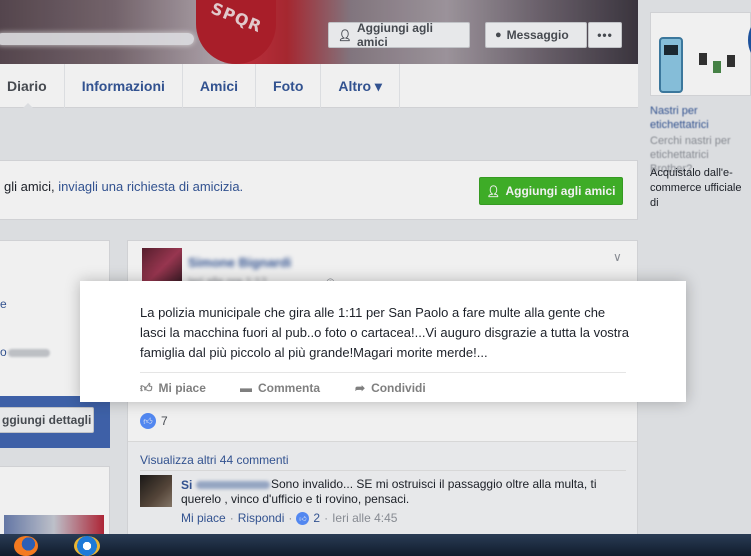 The height and width of the screenshot is (556, 751). What do you see at coordinates (700, 118) in the screenshot?
I see `ad-title: Nastri per etichettatrici` at bounding box center [700, 118].